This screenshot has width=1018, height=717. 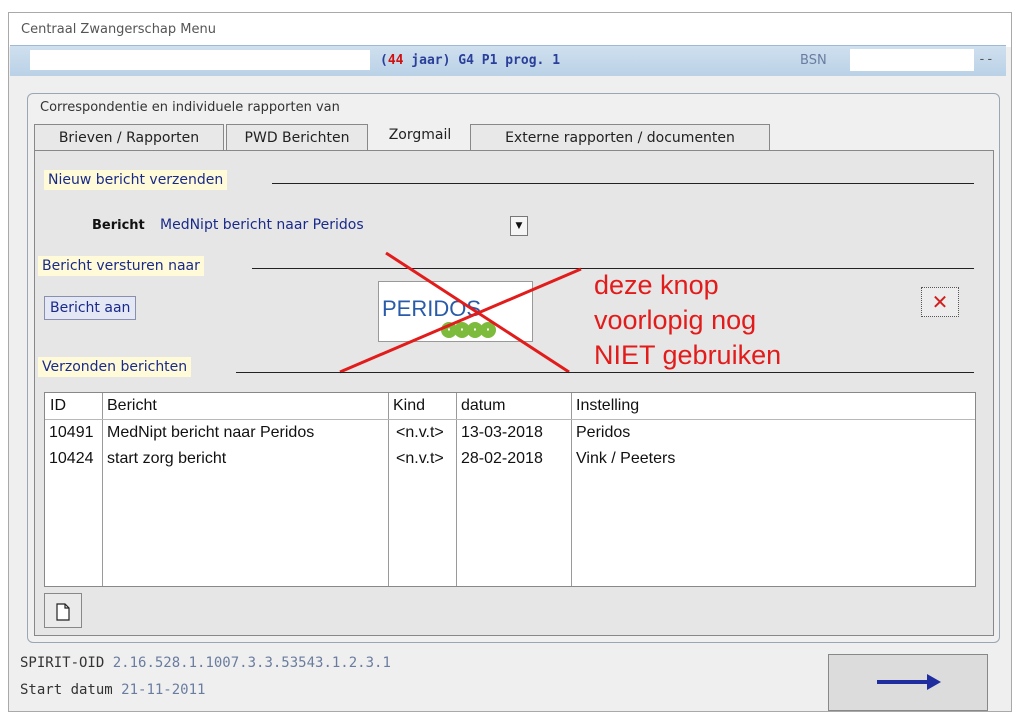 I want to click on new-document-icon, so click(x=63, y=610).